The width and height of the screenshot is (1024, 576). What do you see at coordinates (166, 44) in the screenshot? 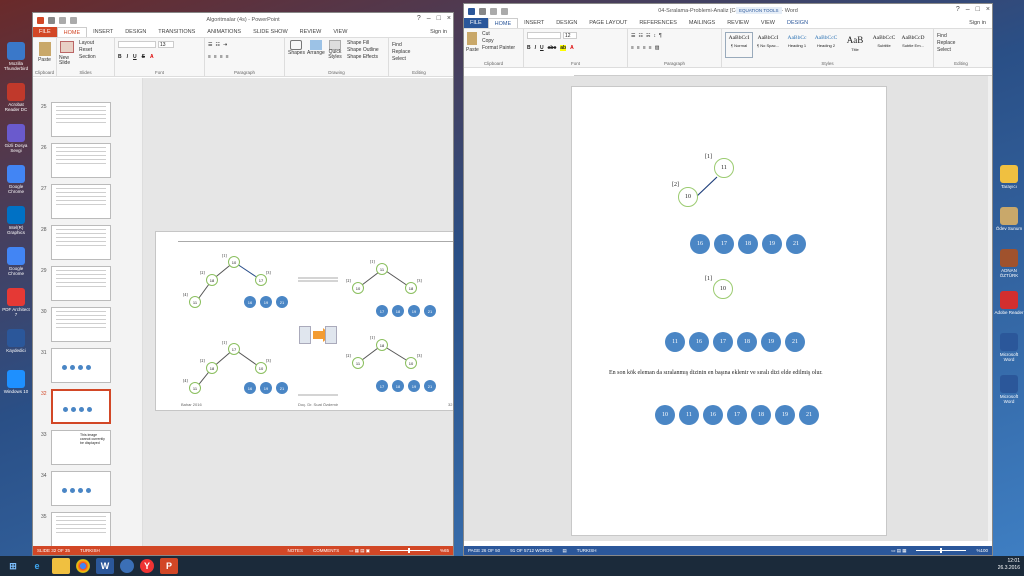
I see `font-size-combo: 13` at bounding box center [166, 44].